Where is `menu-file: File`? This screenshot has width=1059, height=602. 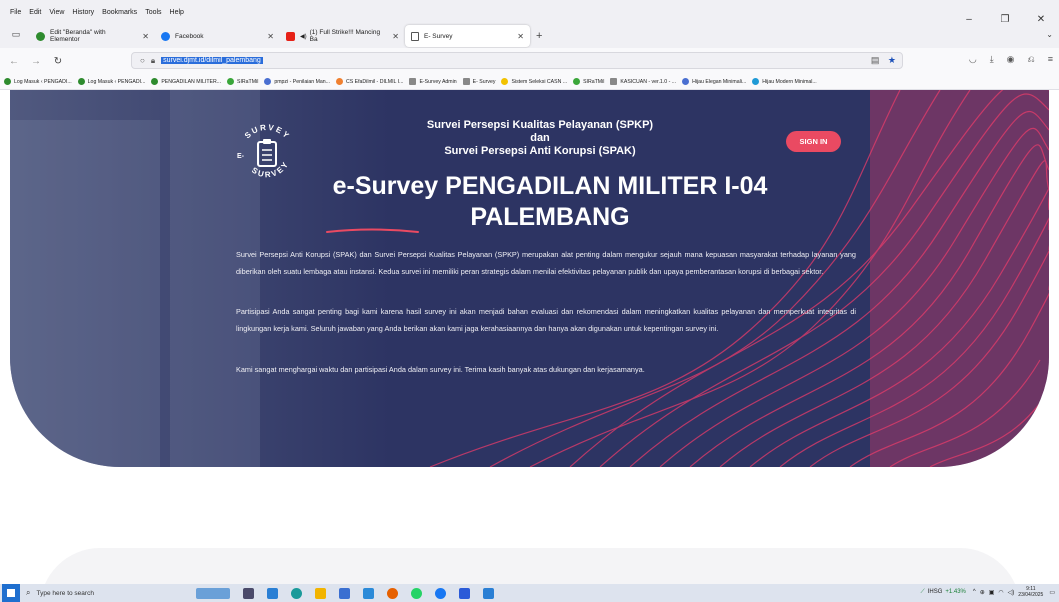
menu-file: File is located at coordinates (15, 12).